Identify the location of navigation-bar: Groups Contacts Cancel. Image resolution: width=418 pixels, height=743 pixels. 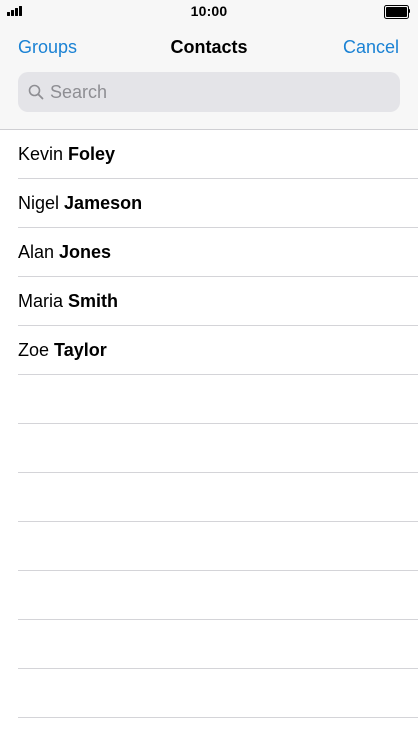
(209, 47).